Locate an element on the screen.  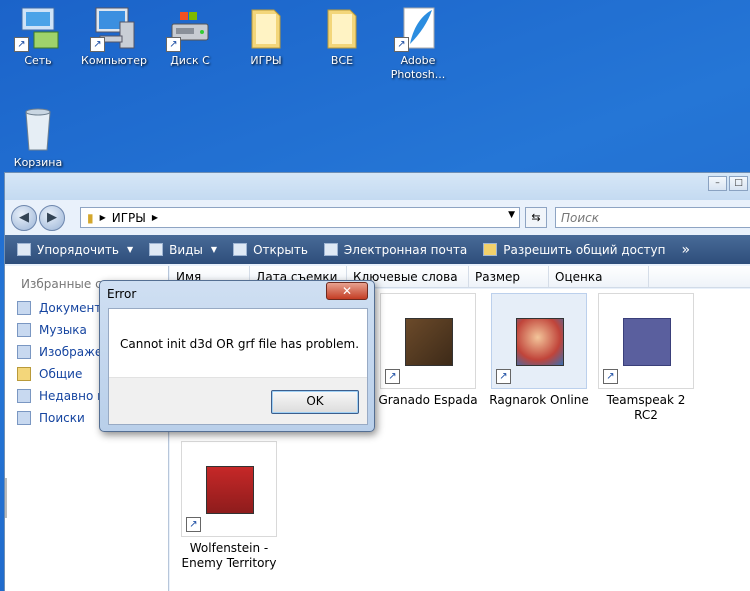
more-commands-button: » is located at coordinates (686, 250).